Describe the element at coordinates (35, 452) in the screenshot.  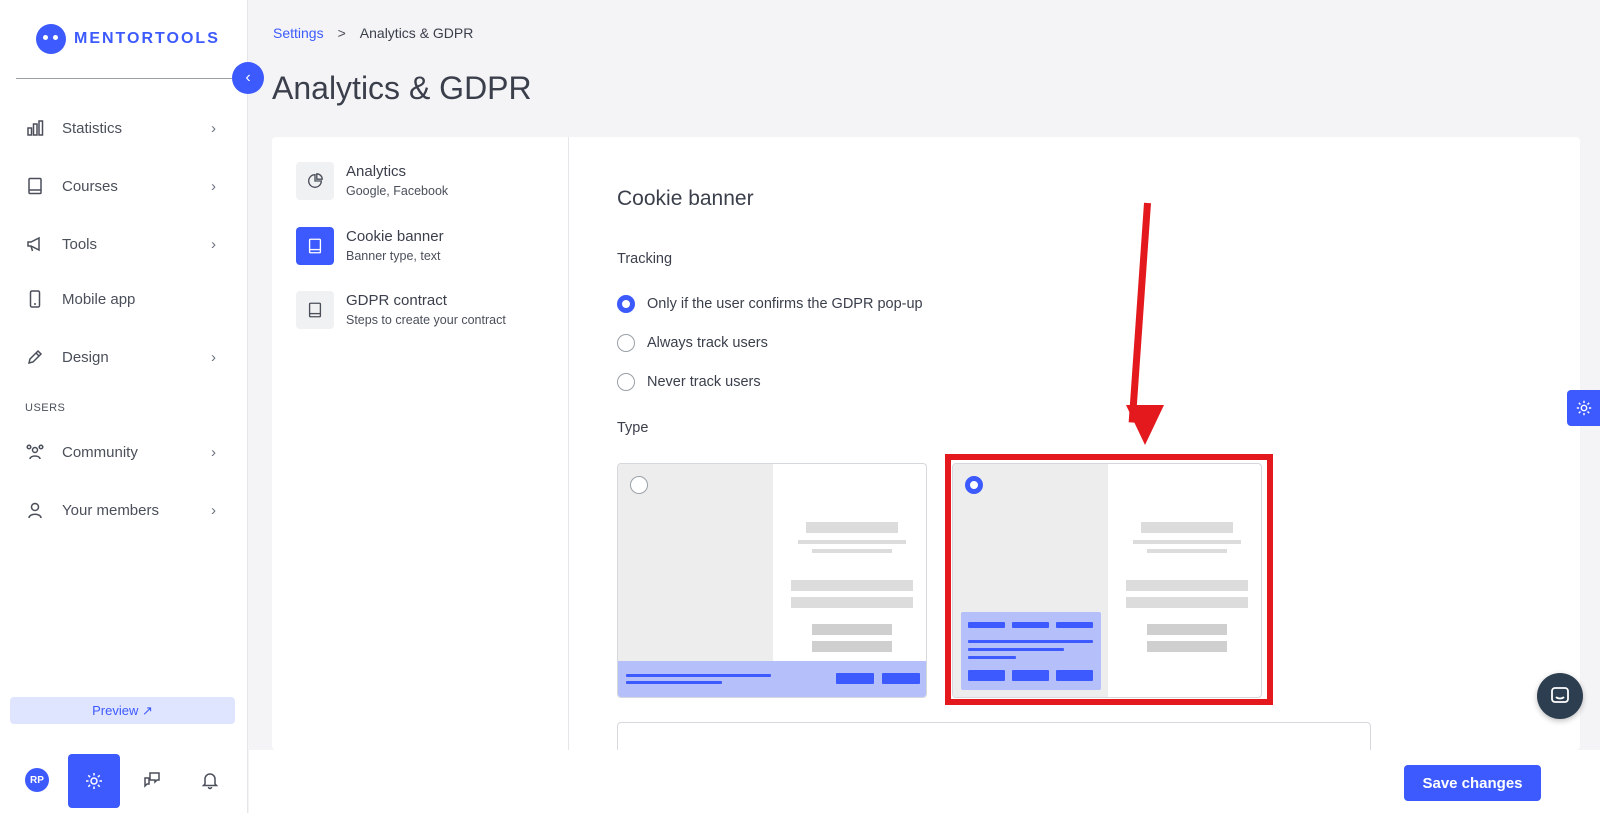
I see `community-icon` at that location.